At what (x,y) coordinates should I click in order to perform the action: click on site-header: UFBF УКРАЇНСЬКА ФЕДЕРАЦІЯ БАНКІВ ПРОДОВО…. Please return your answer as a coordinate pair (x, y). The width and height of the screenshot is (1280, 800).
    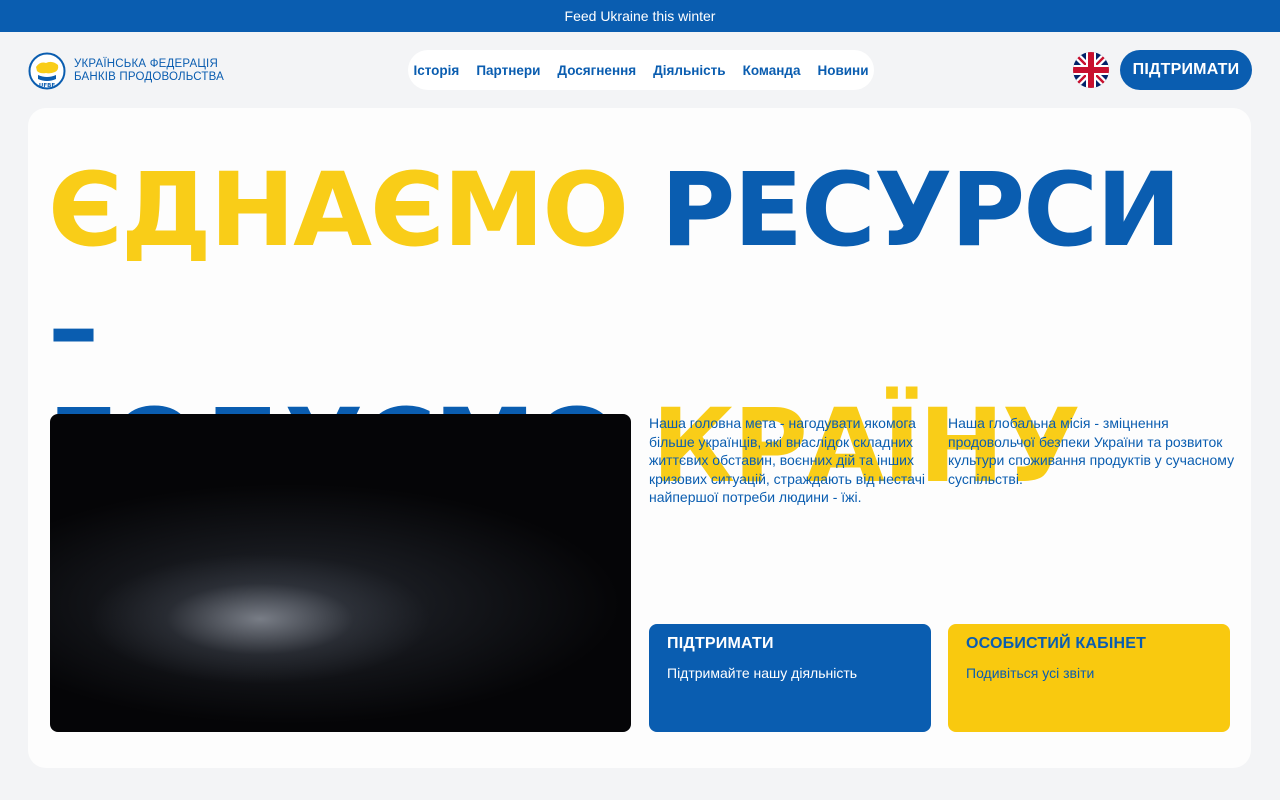
    Looking at the image, I should click on (640, 70).